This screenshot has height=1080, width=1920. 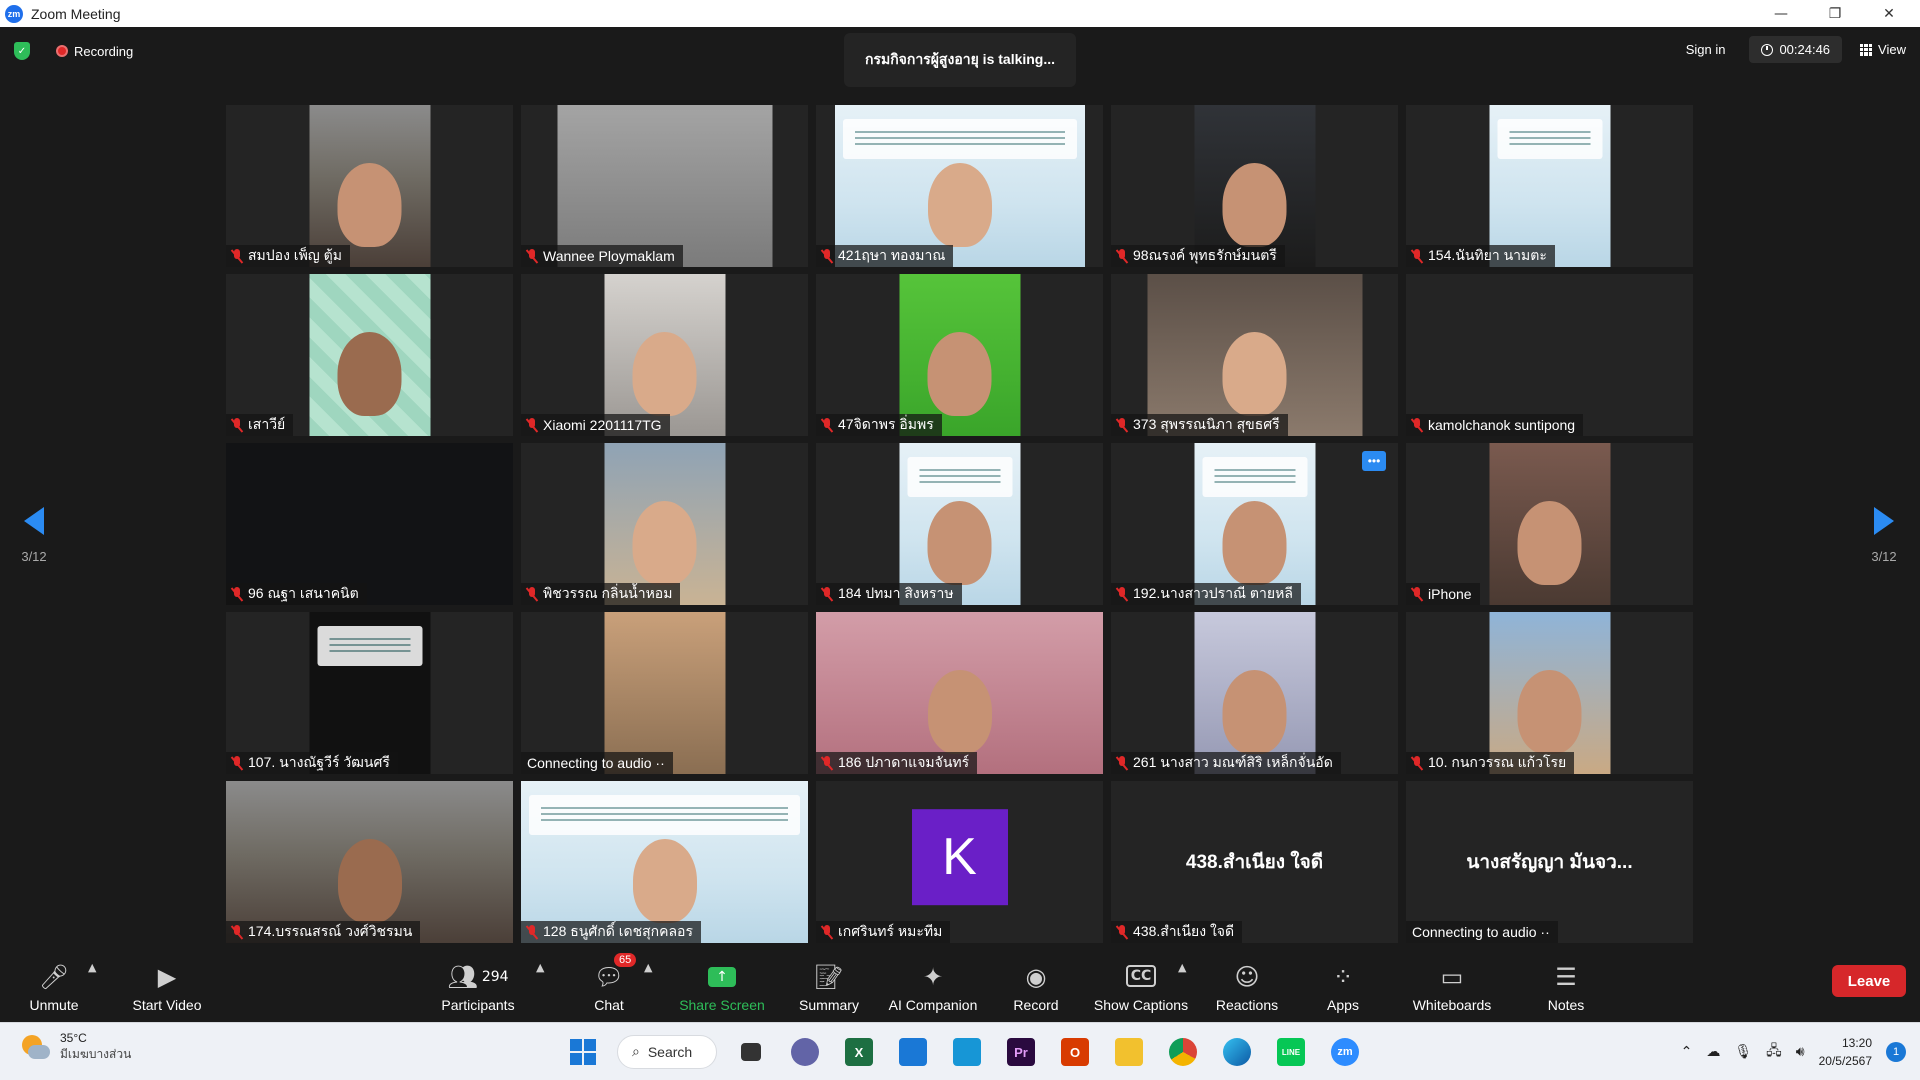 I want to click on start-video-button: ▶ Start Video, so click(x=167, y=983).